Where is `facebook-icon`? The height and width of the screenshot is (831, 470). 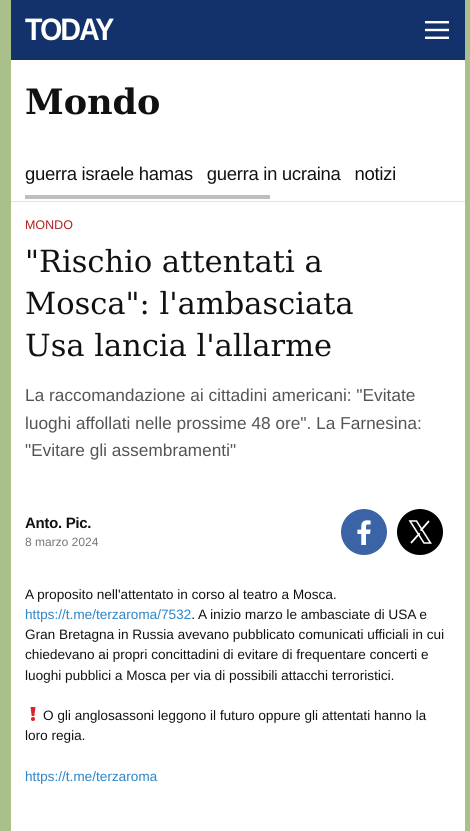 facebook-icon is located at coordinates (364, 531).